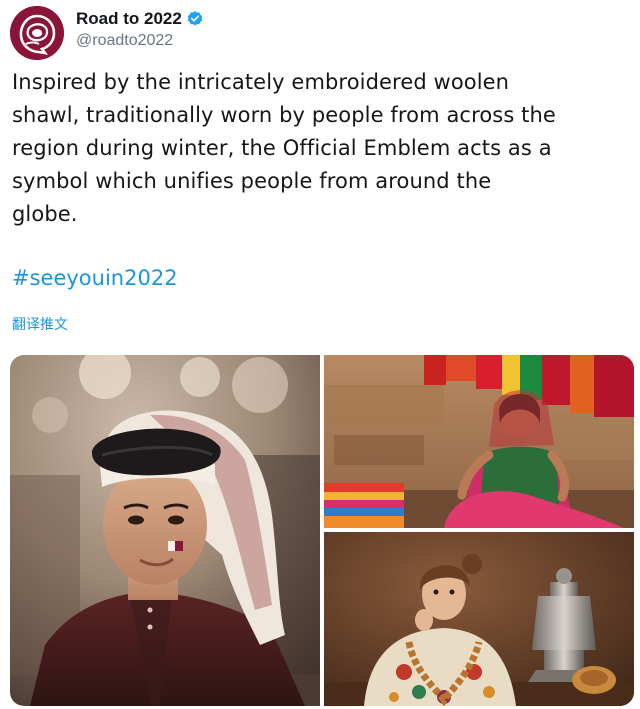  What do you see at coordinates (195, 18) in the screenshot?
I see `verified-badge-icon` at bounding box center [195, 18].